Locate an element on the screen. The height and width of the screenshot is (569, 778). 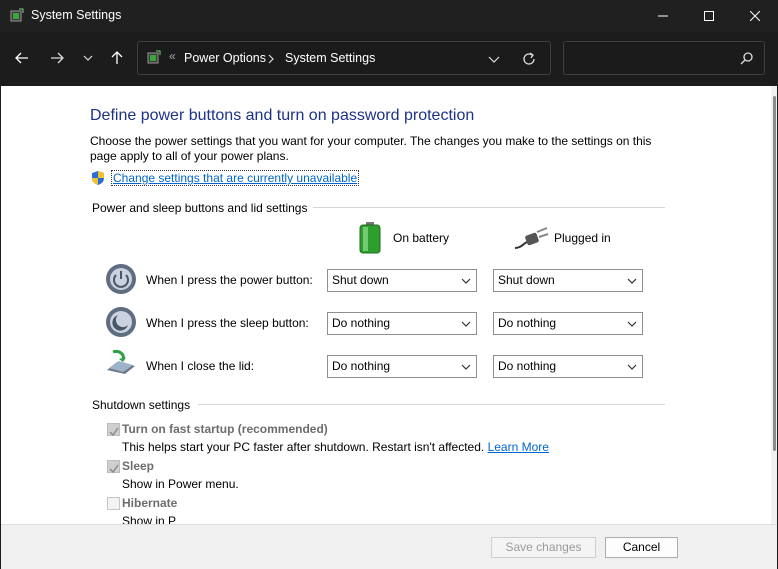
sleep-button-row-label: When I press the sleep button: is located at coordinates (227, 323).